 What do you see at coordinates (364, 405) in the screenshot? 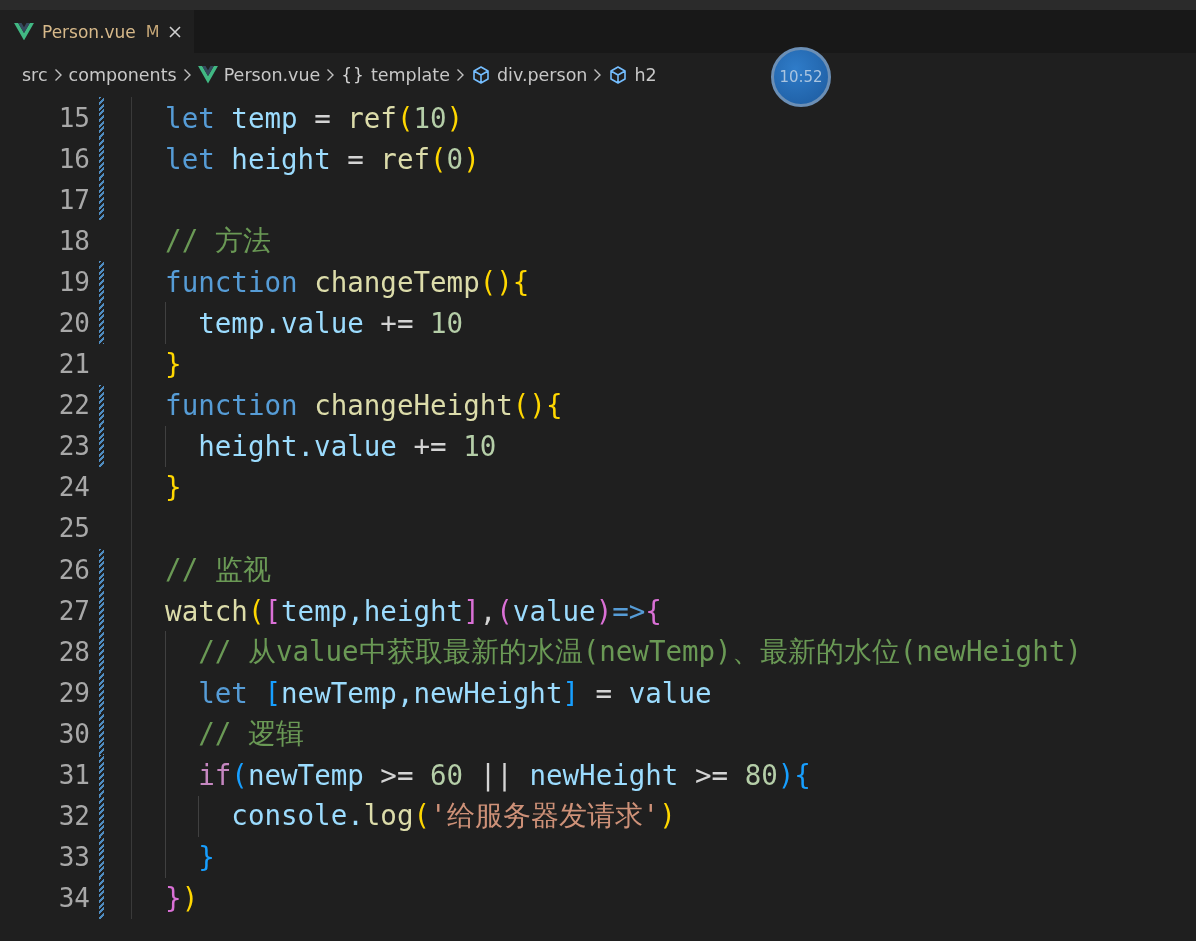
I see `code-line: function changeHeight(){` at bounding box center [364, 405].